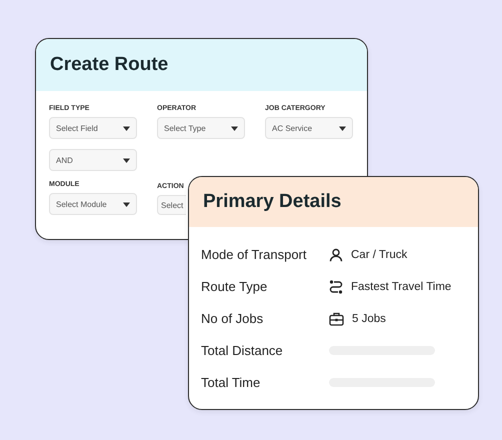  What do you see at coordinates (401, 286) in the screenshot?
I see `detail-value: Fastest Travel Time` at bounding box center [401, 286].